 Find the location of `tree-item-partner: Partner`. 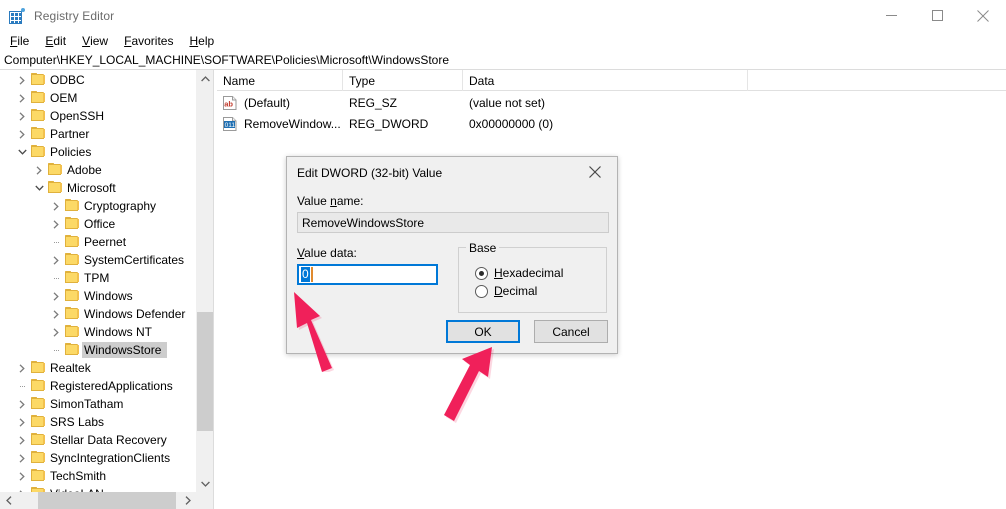

tree-item-partner: Partner is located at coordinates (98, 134).